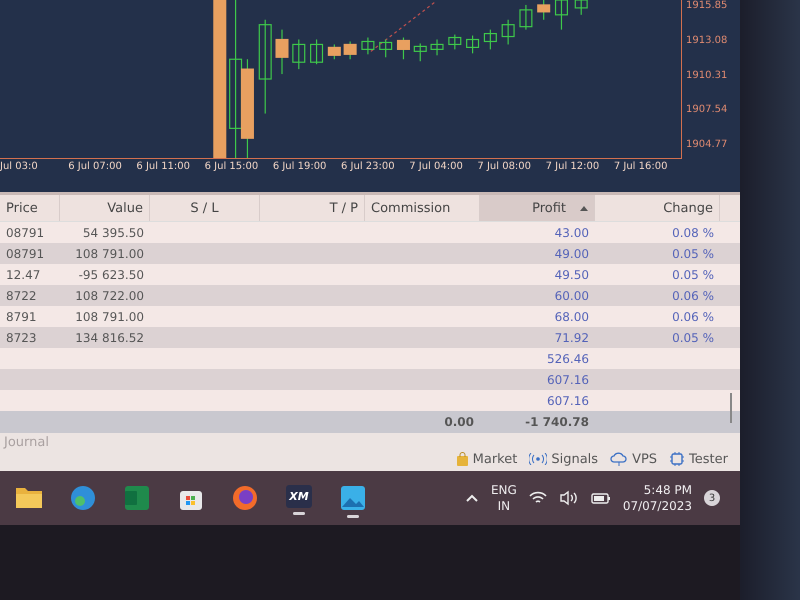 The width and height of the screenshot is (800, 600). What do you see at coordinates (641, 166) in the screenshot?
I see `time-axis-label: 7 Jul 16:00` at bounding box center [641, 166].